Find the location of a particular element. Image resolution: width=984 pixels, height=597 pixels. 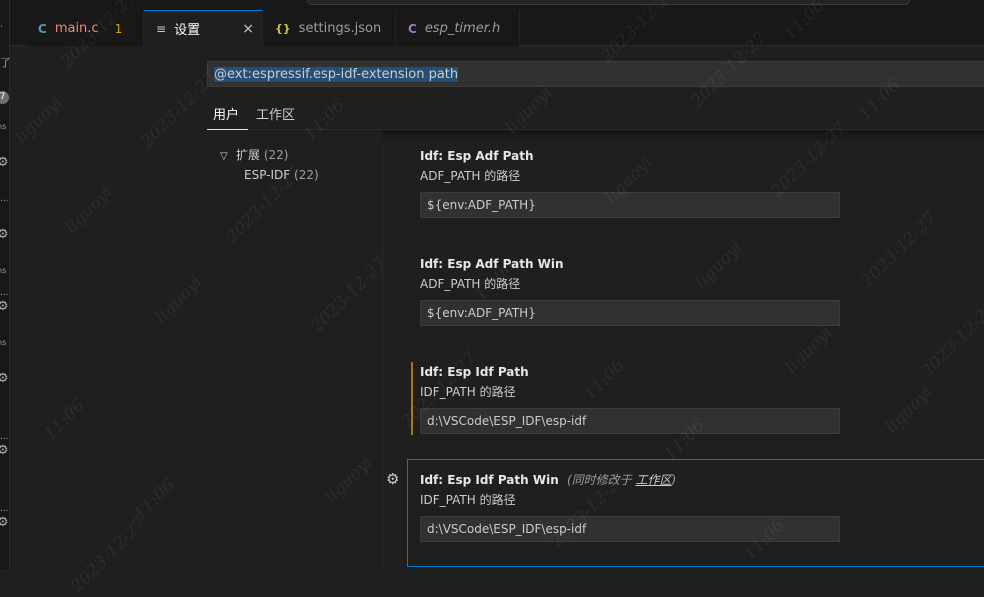

tab-label: main.c is located at coordinates (76, 28).